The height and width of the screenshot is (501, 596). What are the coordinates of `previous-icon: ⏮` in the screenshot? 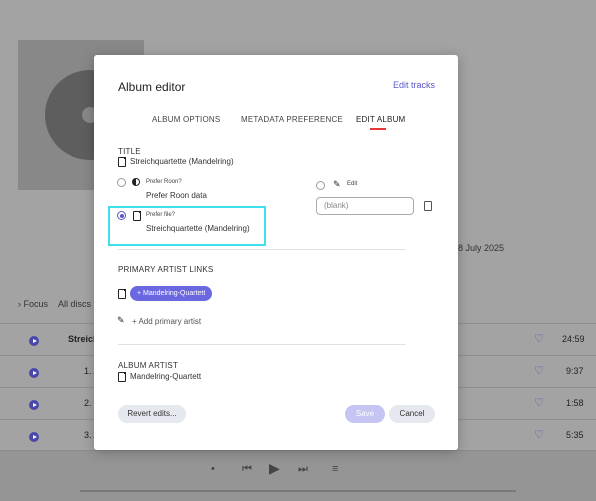 It's located at (247, 469).